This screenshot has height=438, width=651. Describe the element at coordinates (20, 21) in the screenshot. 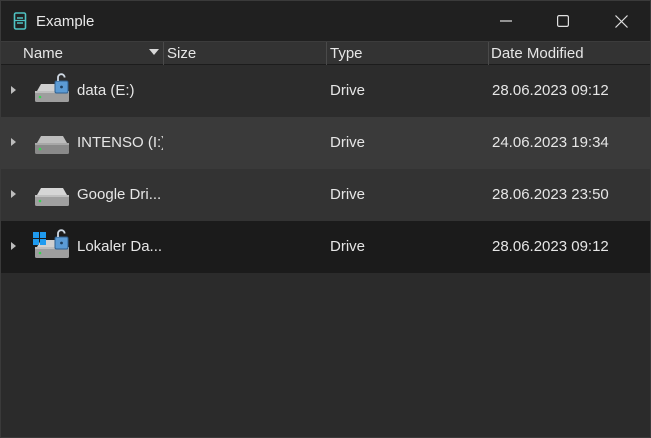

I see `app-icon` at that location.